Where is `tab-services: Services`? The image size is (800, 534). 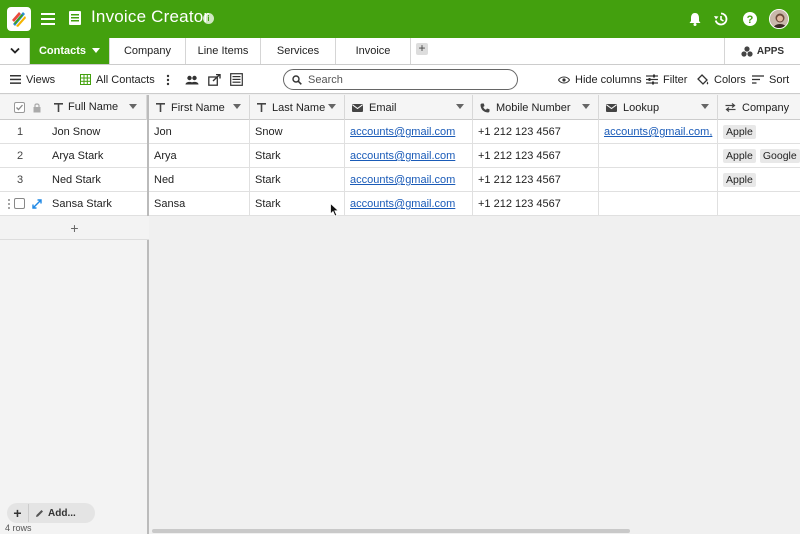
tab-services: Services is located at coordinates (298, 51).